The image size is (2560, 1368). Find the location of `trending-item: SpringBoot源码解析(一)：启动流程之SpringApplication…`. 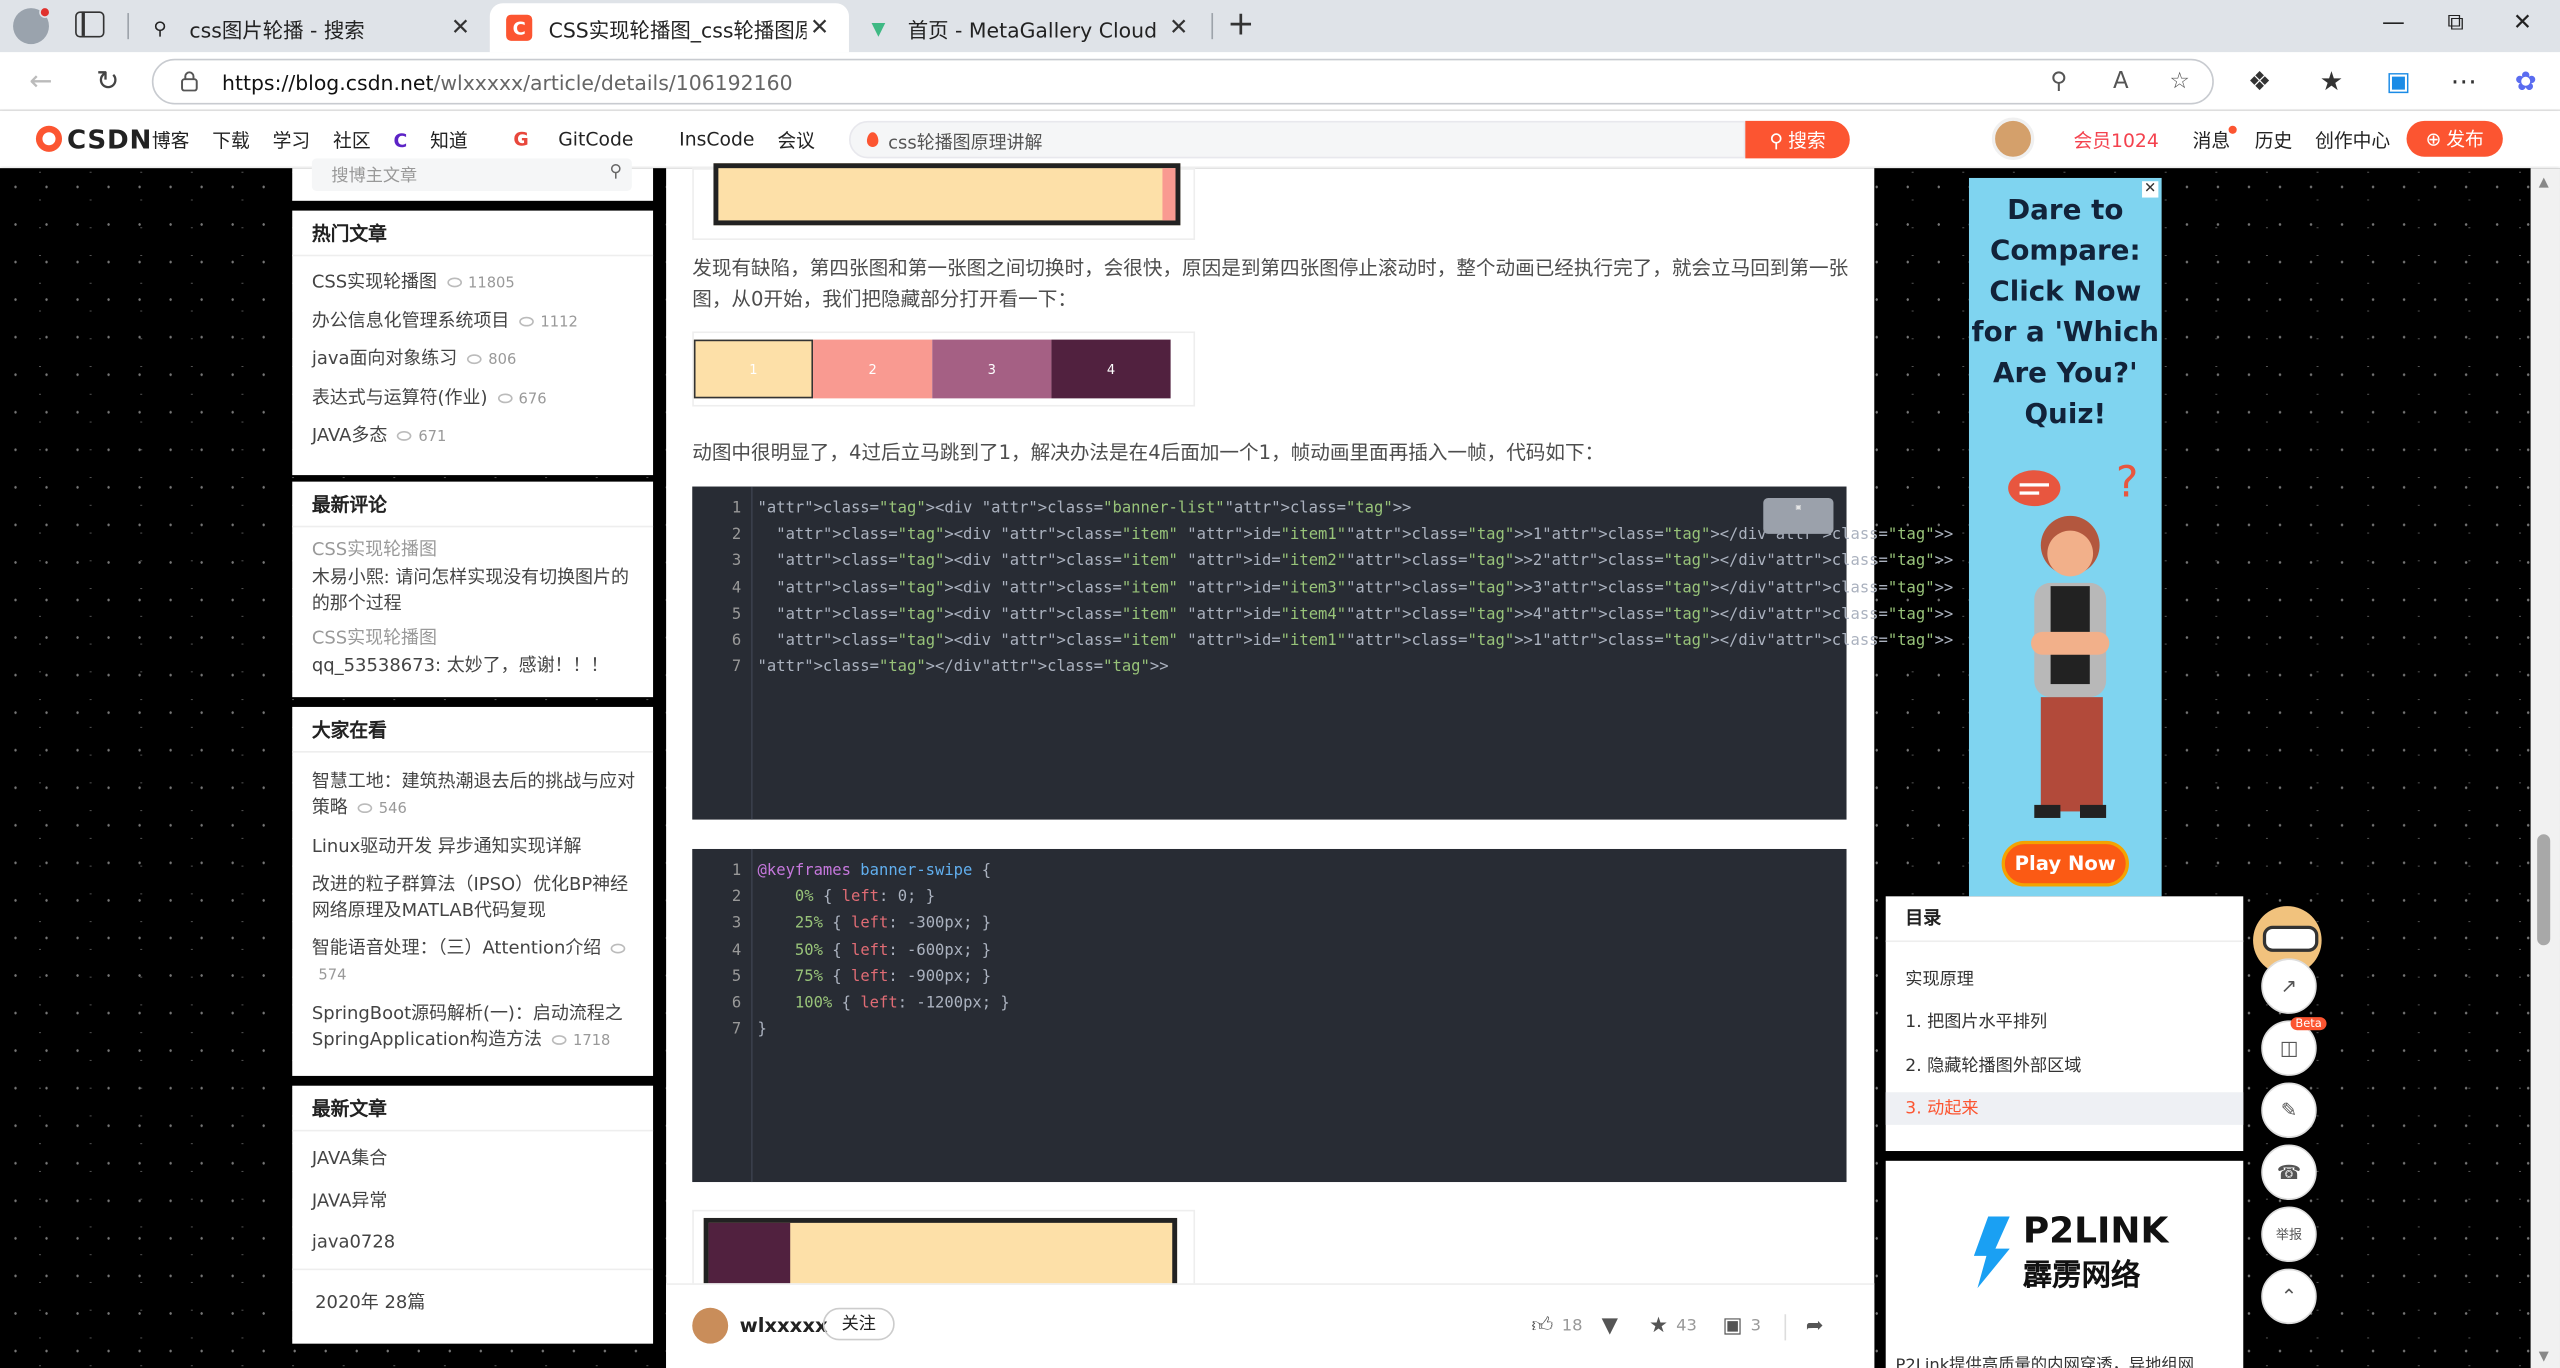

trending-item: SpringBoot源码解析(一)：启动流程之SpringApplication… is located at coordinates (475, 1028).